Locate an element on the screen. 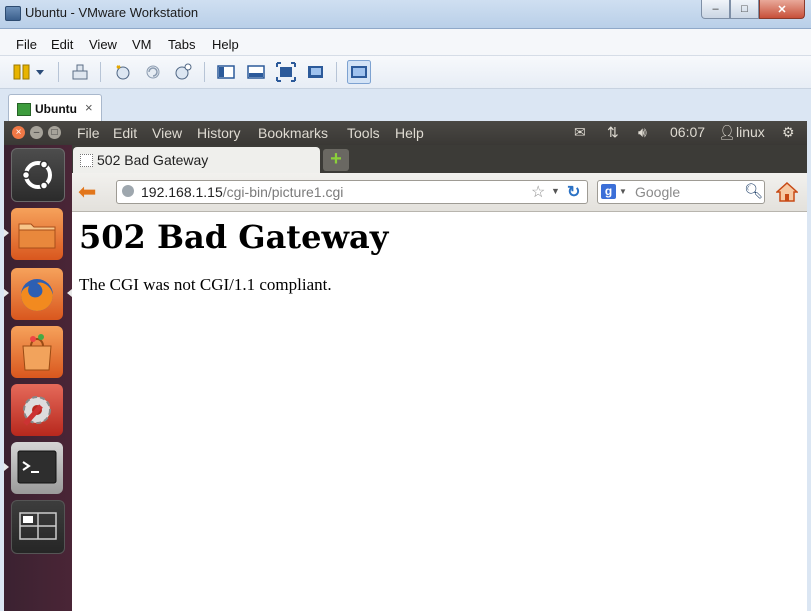 The image size is (811, 611). ubuntu-logo-icon is located at coordinates (36, 175).